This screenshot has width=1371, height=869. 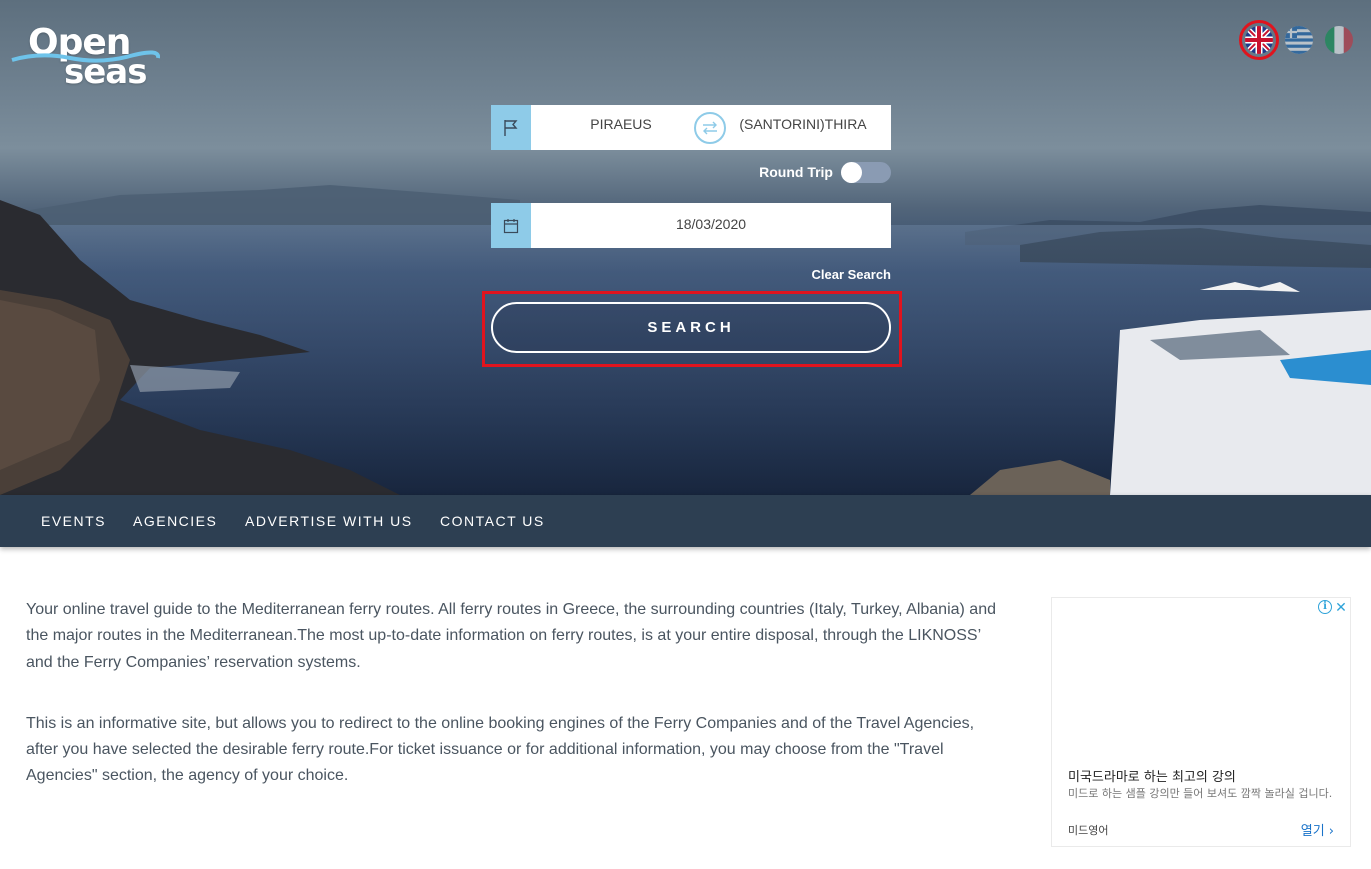 I want to click on ad-source: 미드영어, so click(x=1088, y=830).